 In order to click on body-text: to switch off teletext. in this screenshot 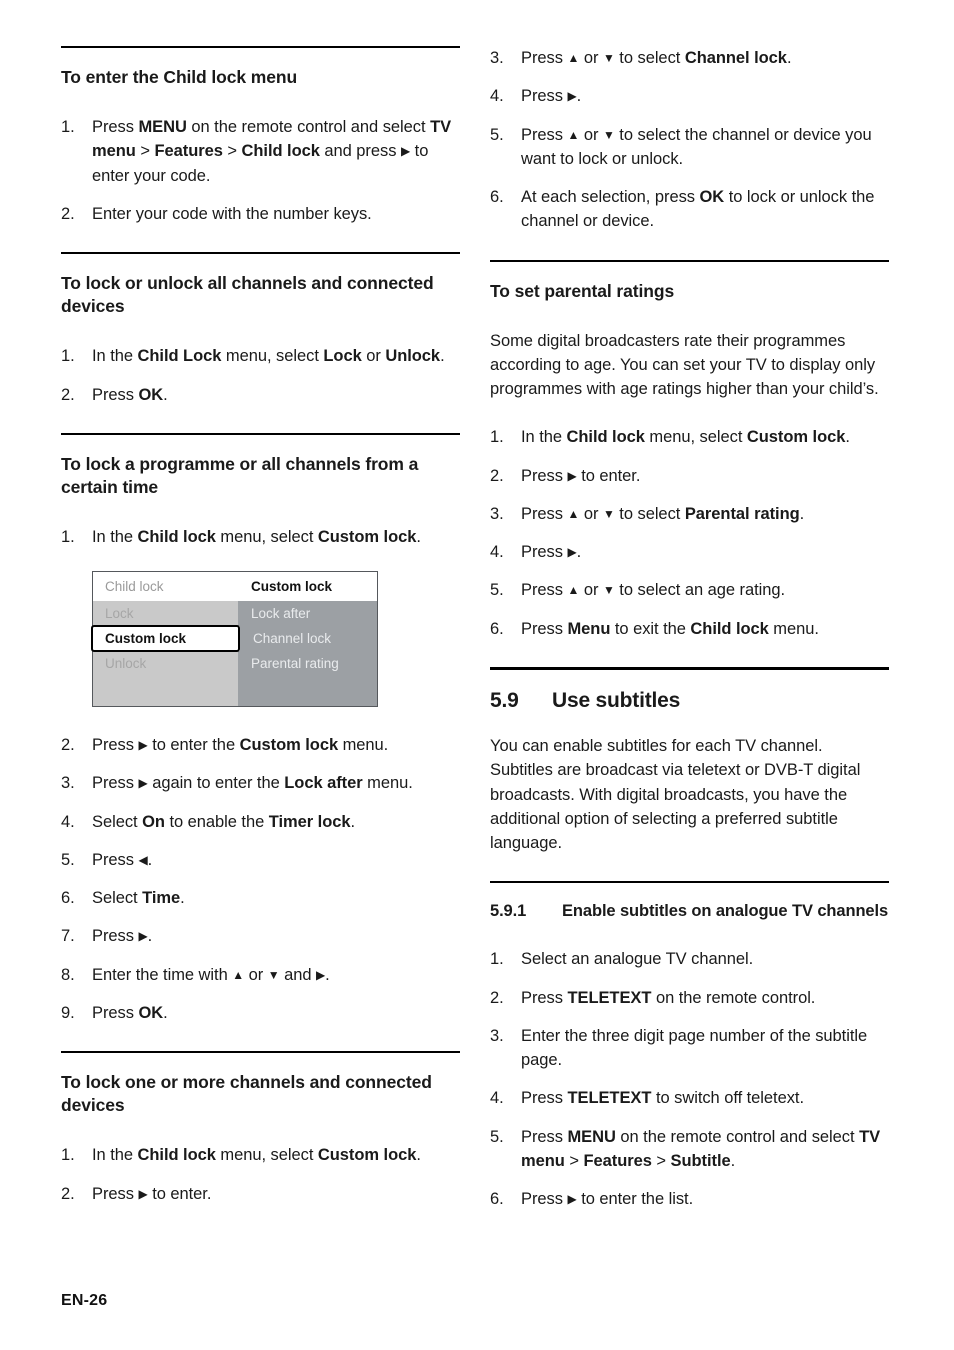, I will do `click(727, 1098)`.